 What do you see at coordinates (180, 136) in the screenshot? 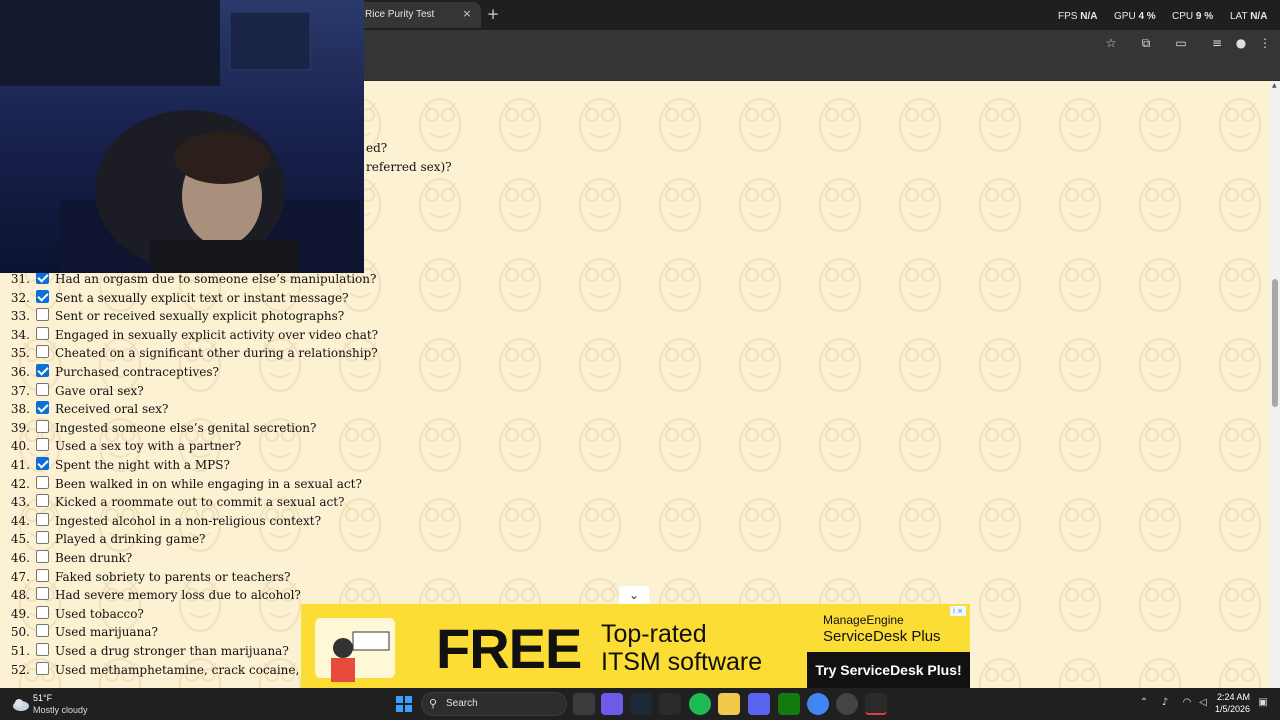
I see `webcam-image` at bounding box center [180, 136].